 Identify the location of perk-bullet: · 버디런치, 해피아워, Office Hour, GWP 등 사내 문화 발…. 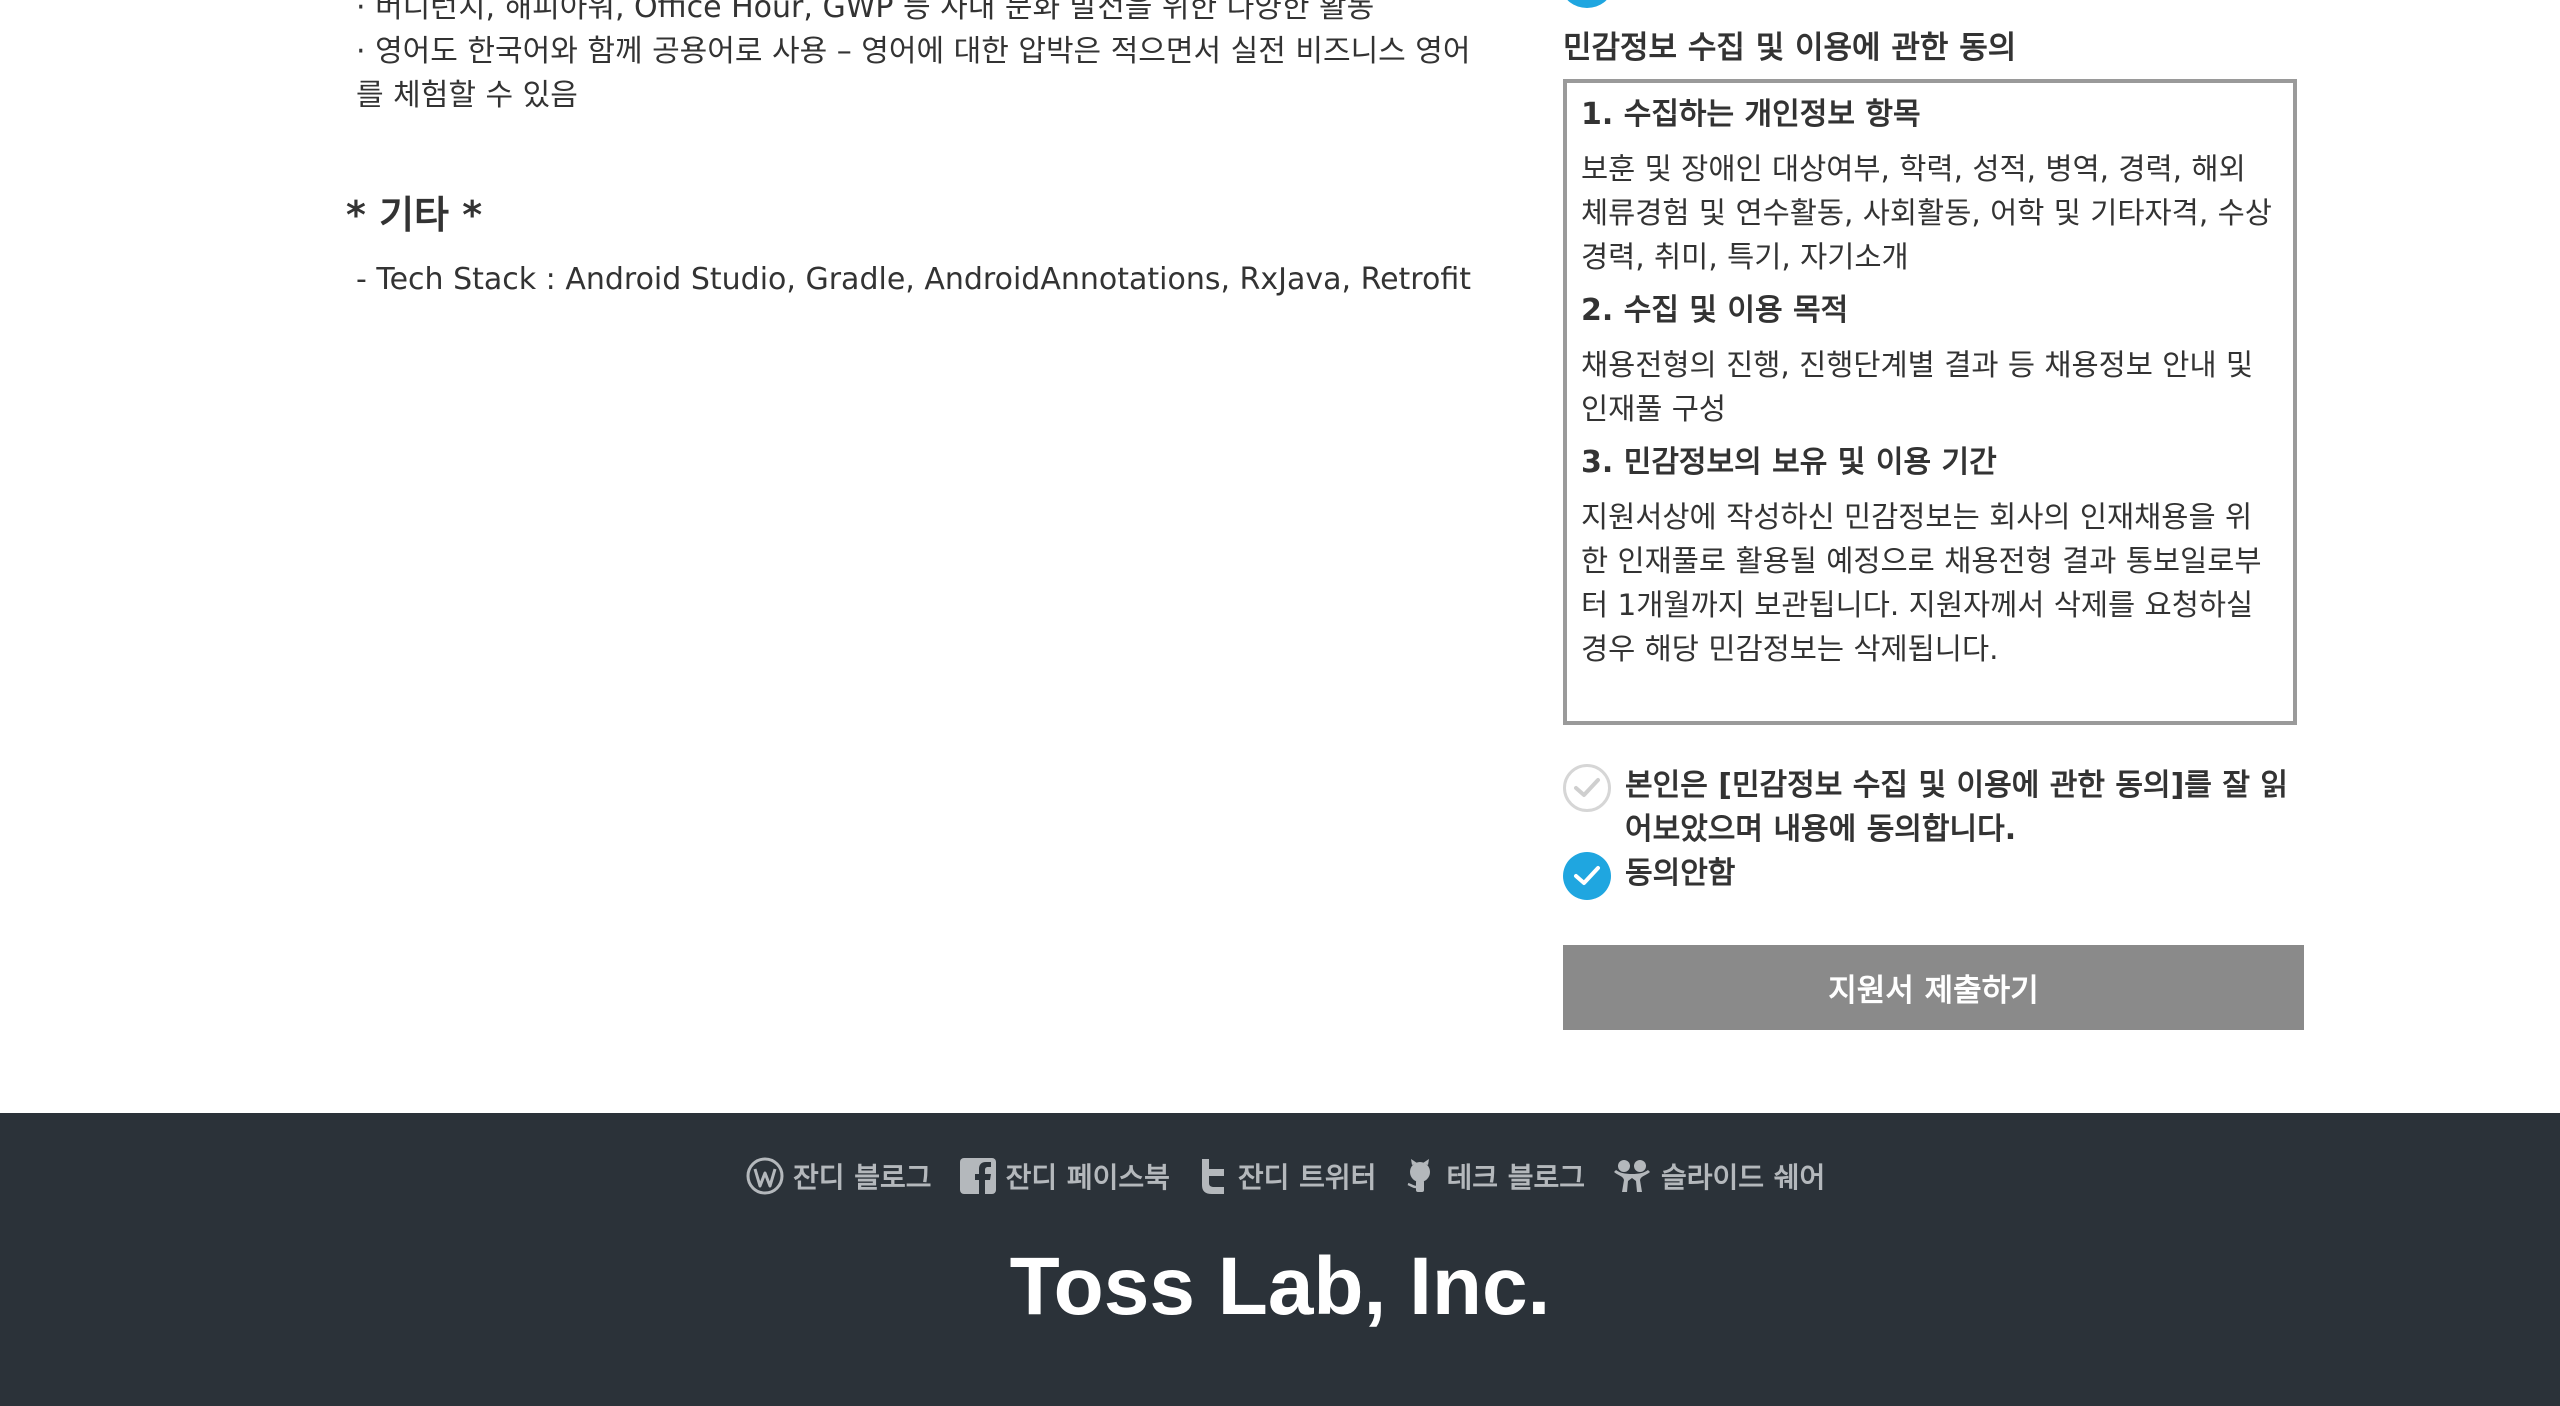
(865, 12).